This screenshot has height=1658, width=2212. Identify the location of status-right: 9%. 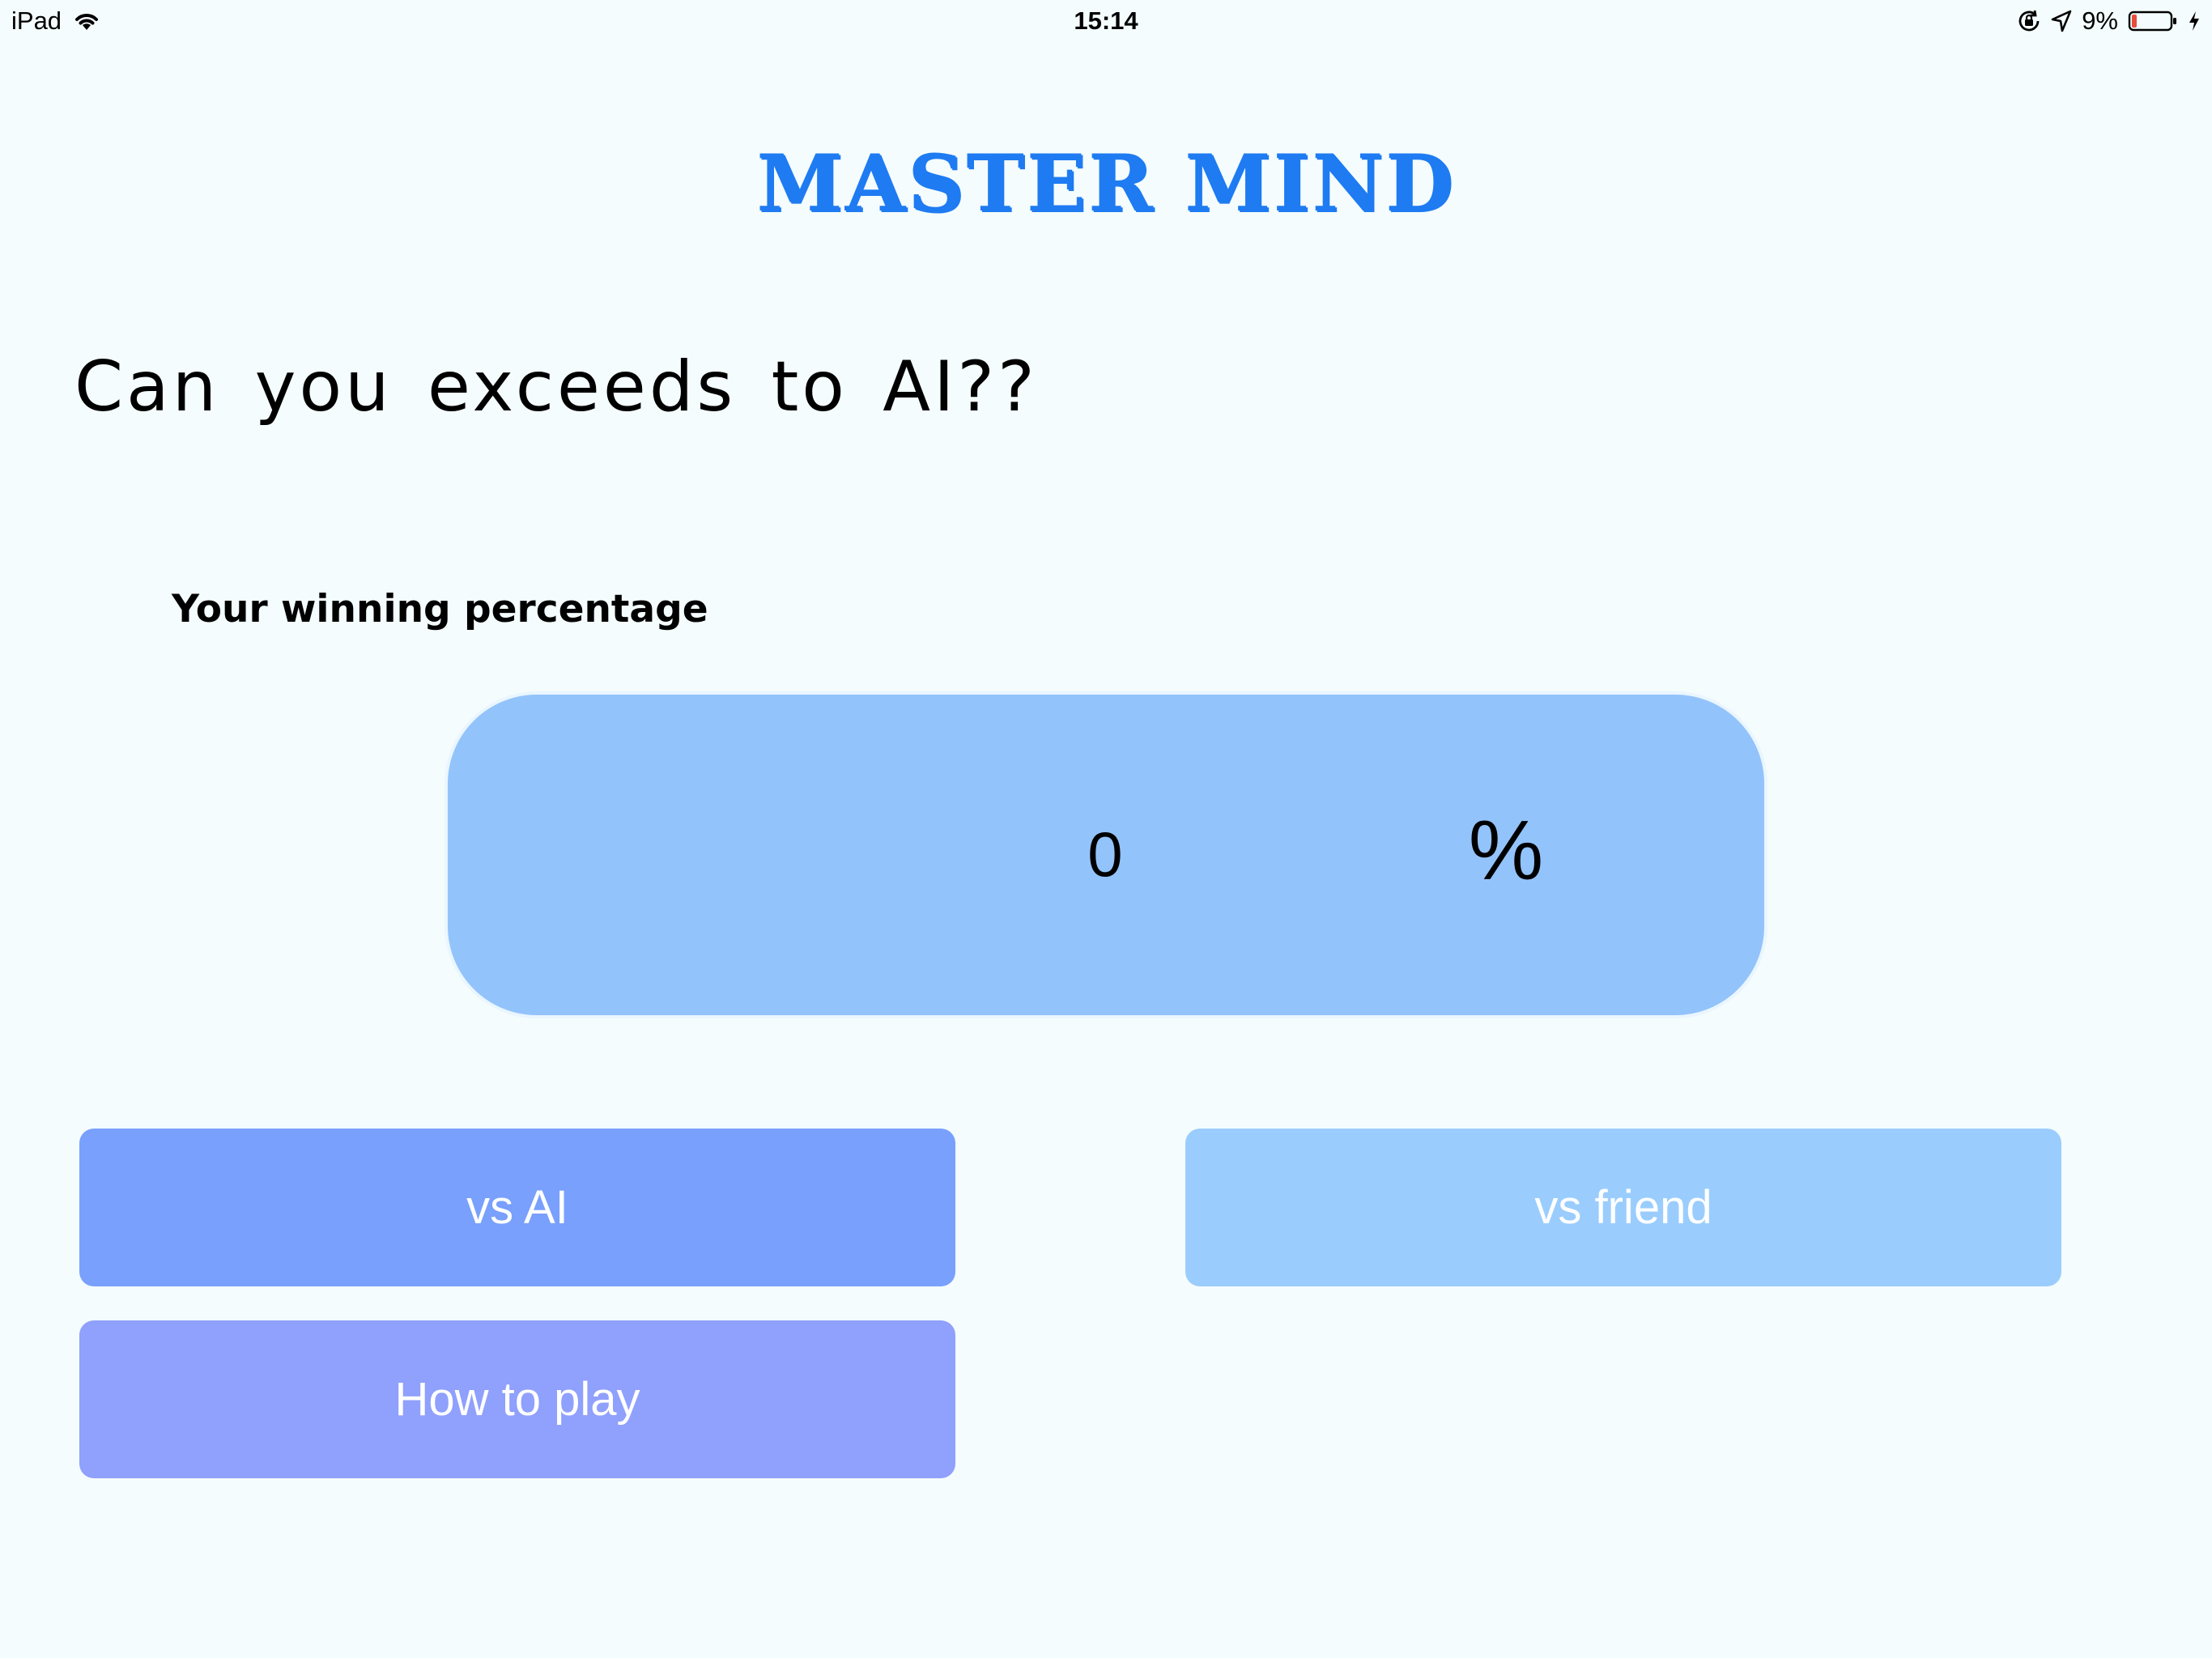
(2109, 21).